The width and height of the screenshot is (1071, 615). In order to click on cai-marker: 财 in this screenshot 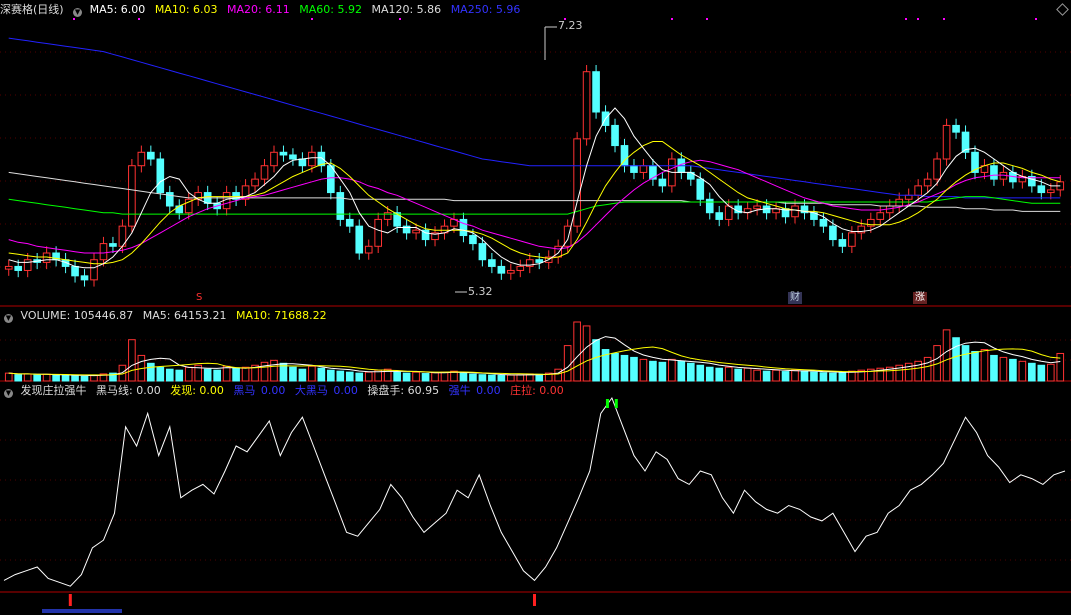, I will do `click(795, 298)`.